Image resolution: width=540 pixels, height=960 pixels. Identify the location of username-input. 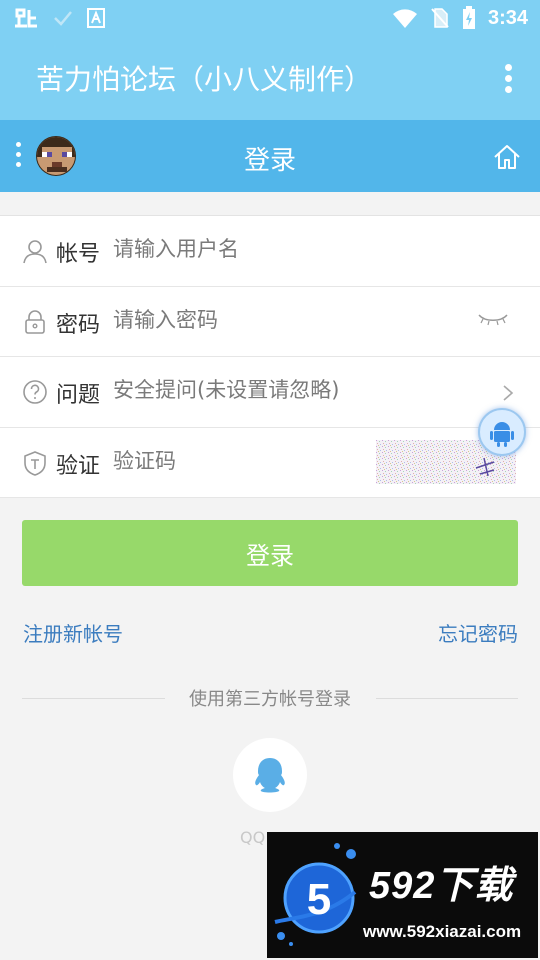
(278, 249).